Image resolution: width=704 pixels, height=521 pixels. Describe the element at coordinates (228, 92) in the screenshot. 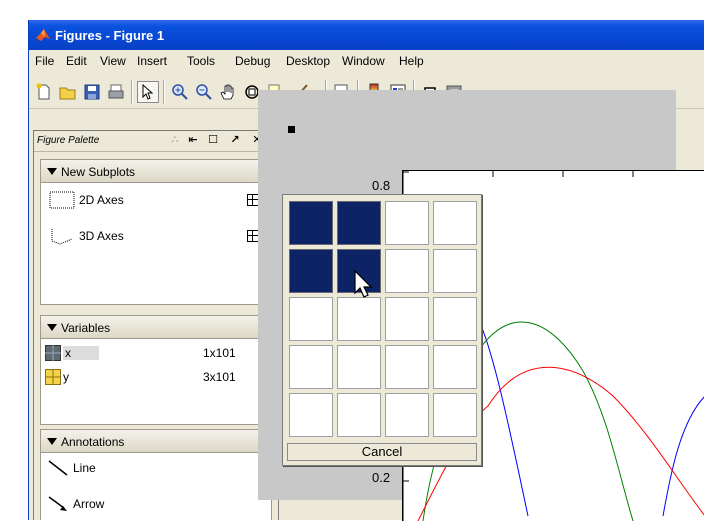

I see `pan-hand-icon` at that location.